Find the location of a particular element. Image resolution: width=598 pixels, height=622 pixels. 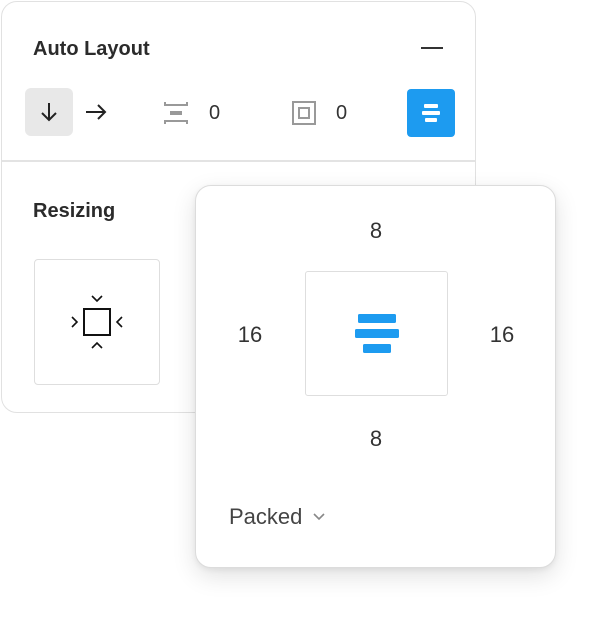

alignment-grid is located at coordinates (376, 333).